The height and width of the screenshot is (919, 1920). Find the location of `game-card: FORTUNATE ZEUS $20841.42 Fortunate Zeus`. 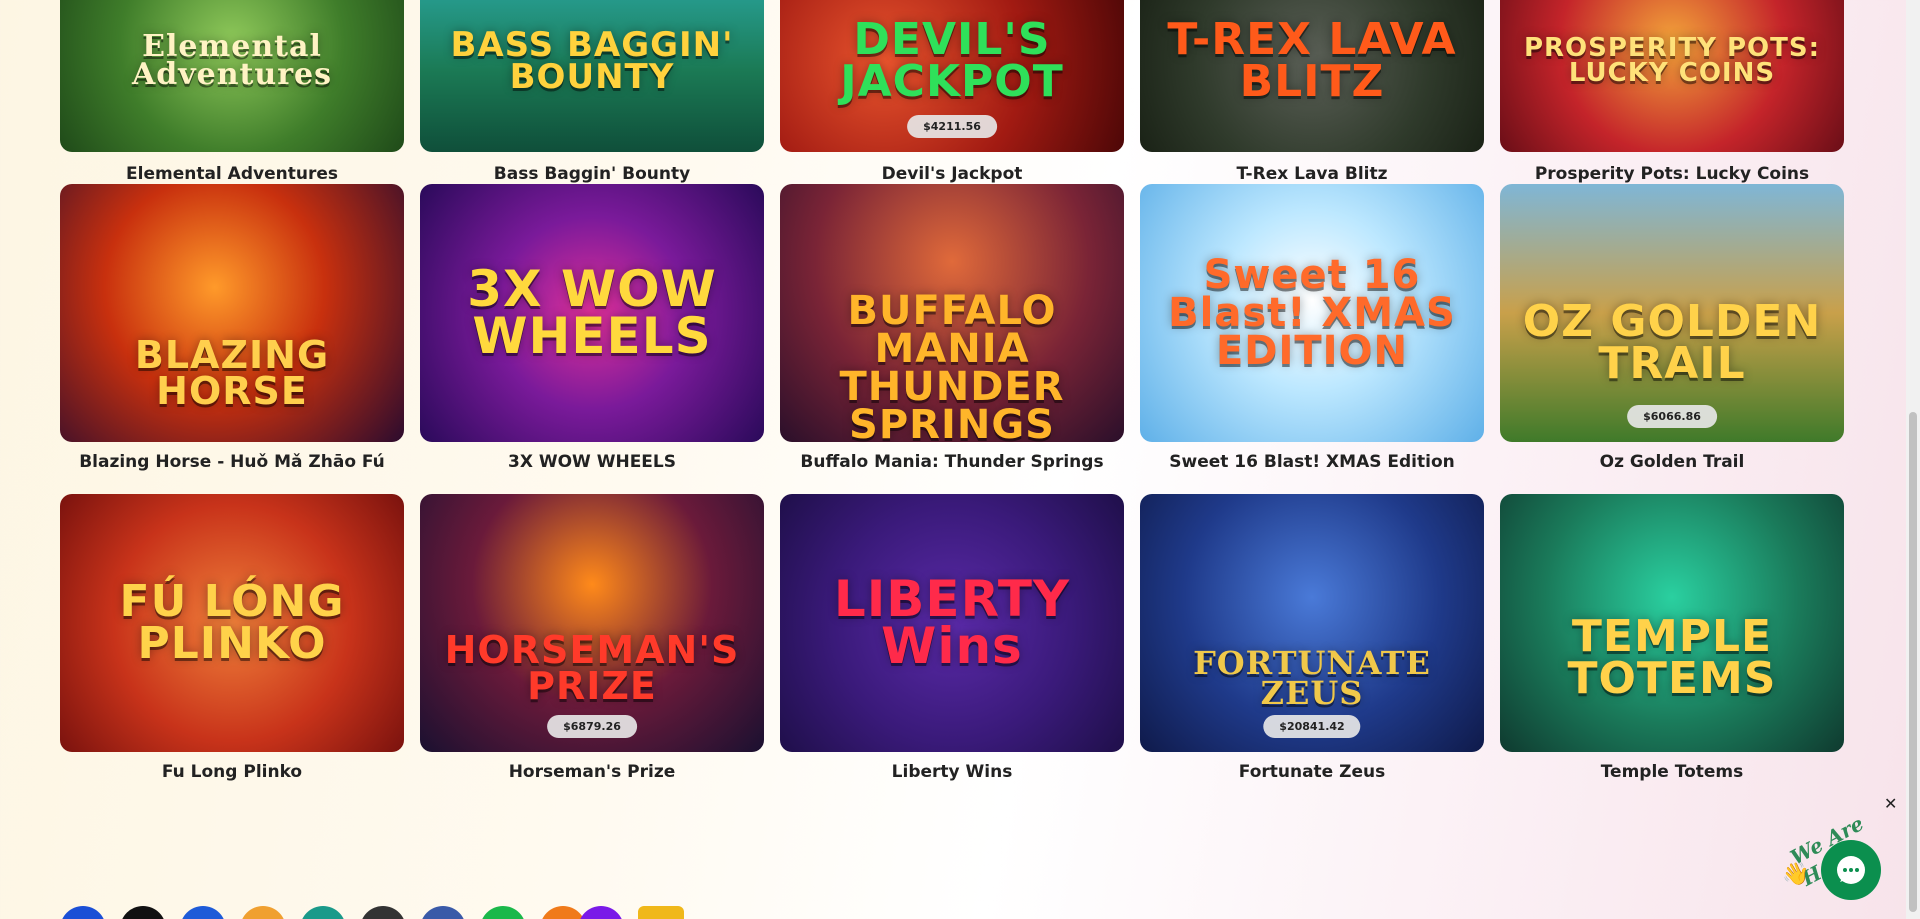

game-card: FORTUNATE ZEUS $20841.42 Fortunate Zeus is located at coordinates (1312, 649).